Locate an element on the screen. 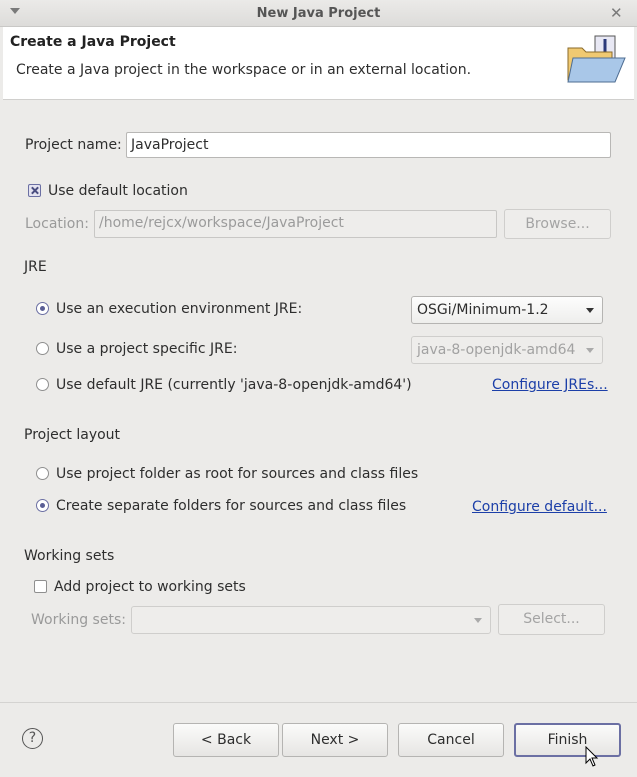 This screenshot has height=777, width=637. project-name-label: Project name: is located at coordinates (73, 145).